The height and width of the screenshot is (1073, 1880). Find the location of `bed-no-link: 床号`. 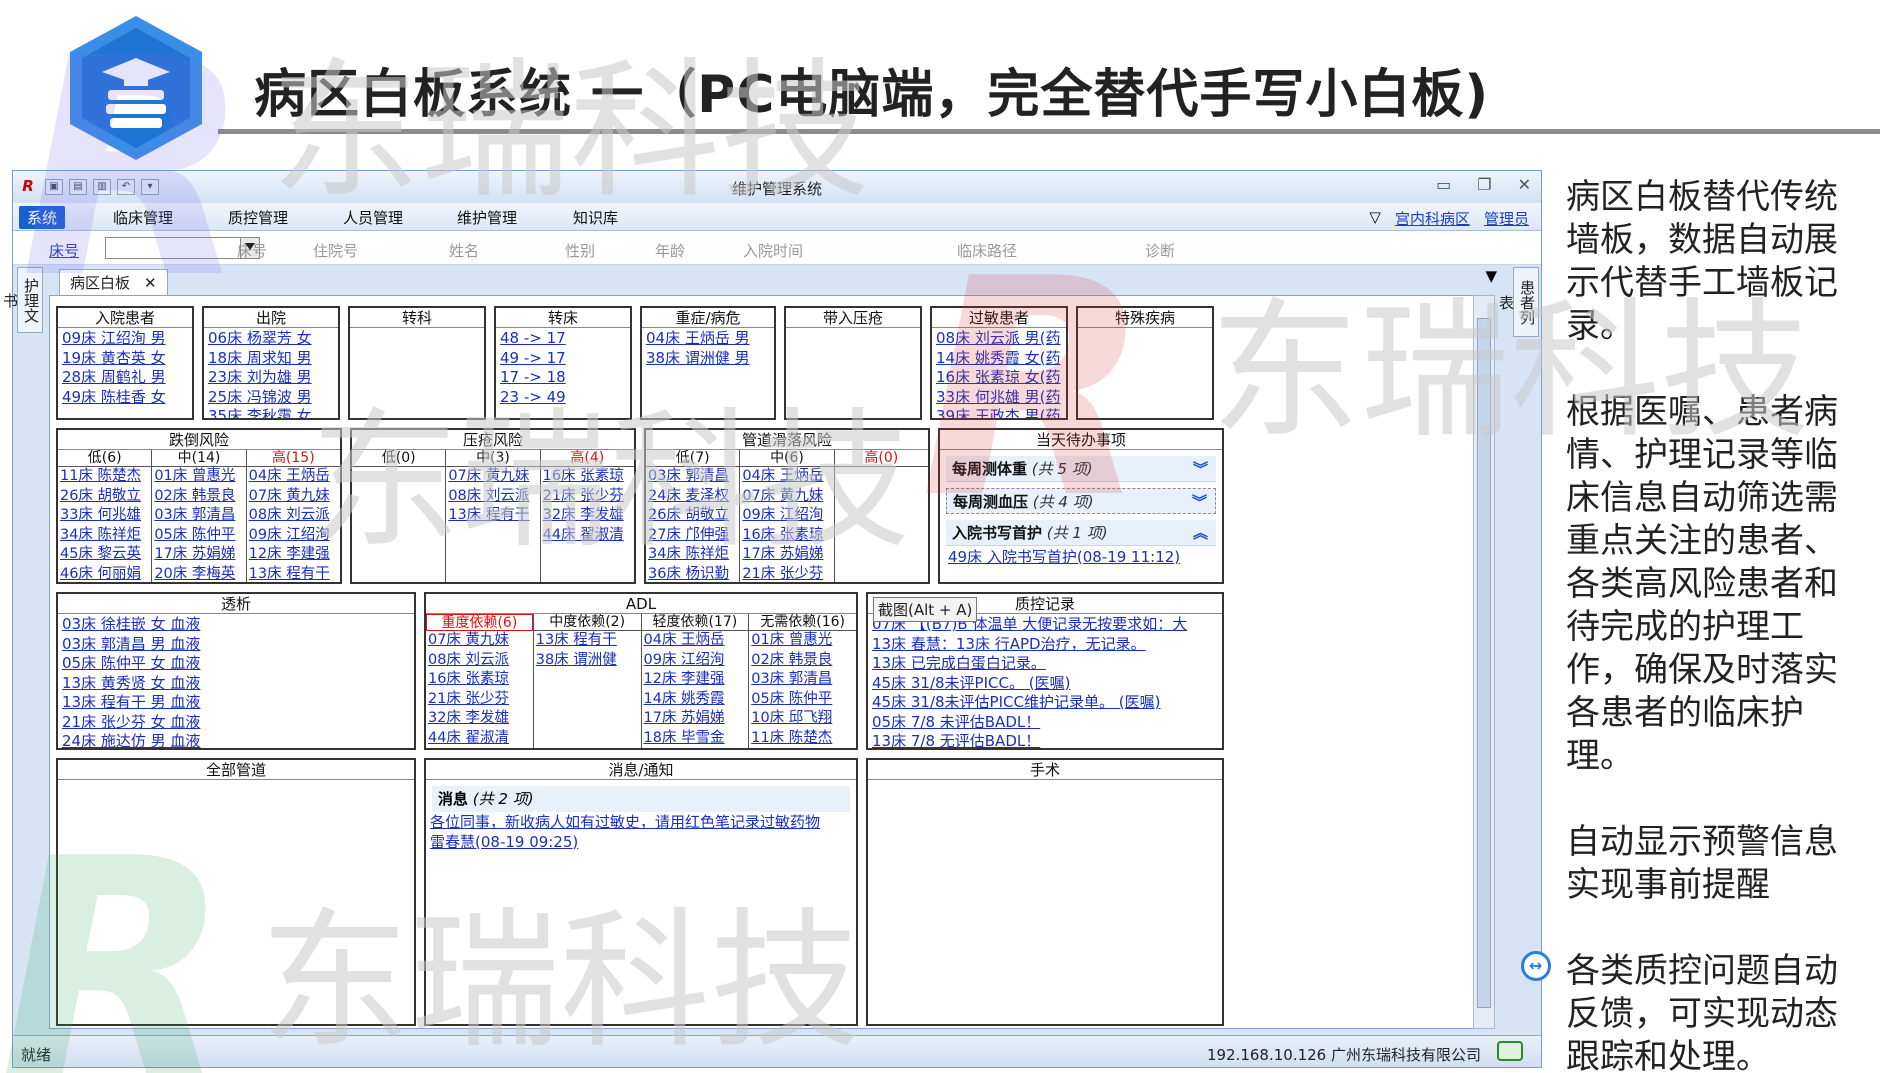

bed-no-link: 床号 is located at coordinates (64, 250).